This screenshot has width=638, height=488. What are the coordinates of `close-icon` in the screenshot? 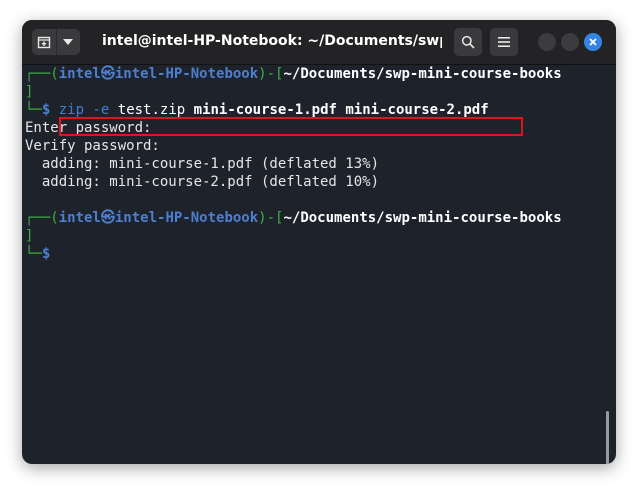 It's located at (593, 42).